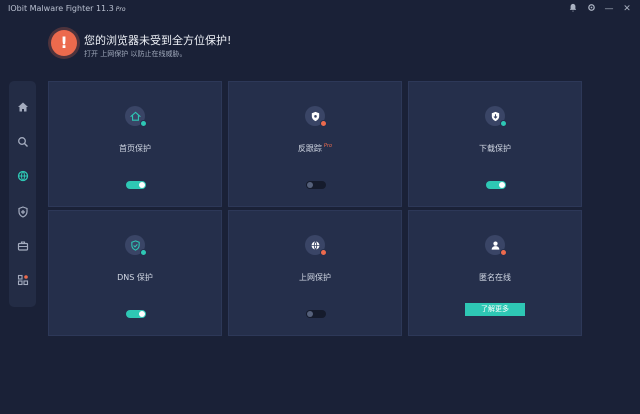 This screenshot has width=640, height=414. I want to click on sidebar-item-protection, so click(22, 212).